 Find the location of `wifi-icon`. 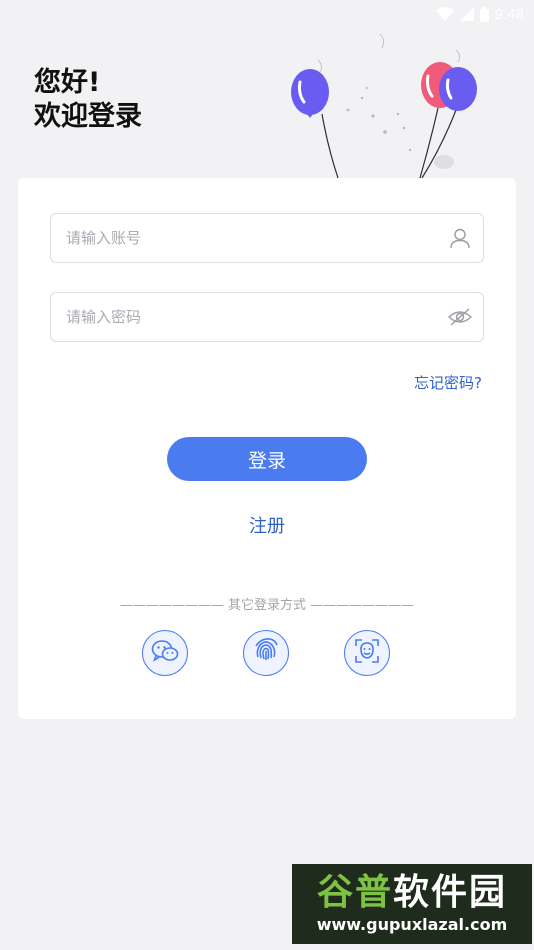

wifi-icon is located at coordinates (444, 14).